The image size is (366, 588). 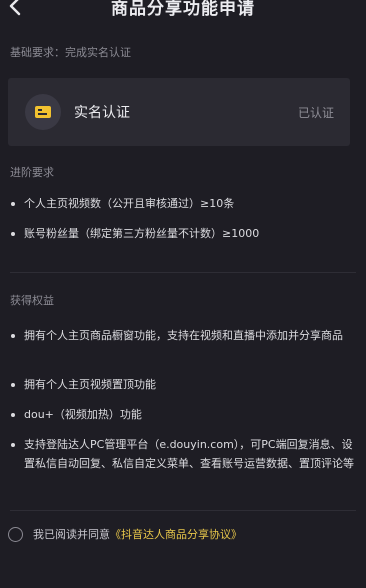 I want to click on agreement-text: 我已阅读并同意, so click(x=71, y=534).